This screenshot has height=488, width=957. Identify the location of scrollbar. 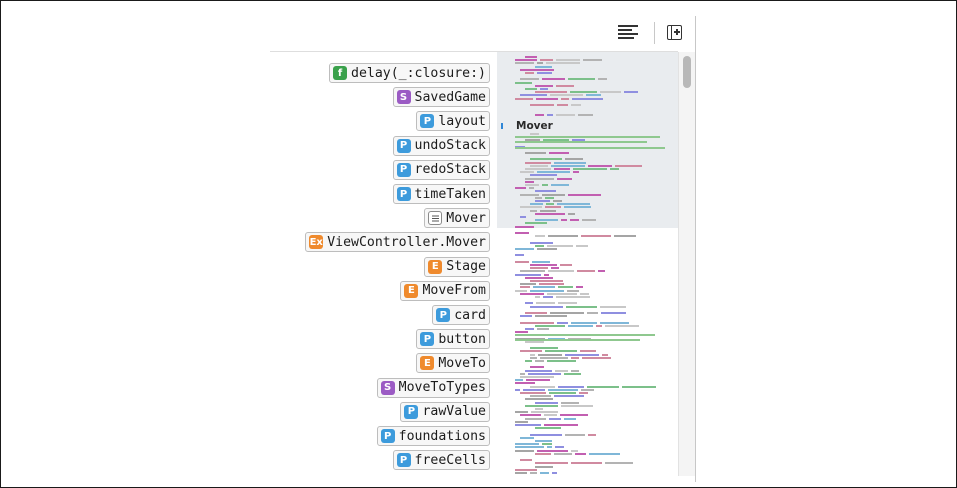
(686, 264).